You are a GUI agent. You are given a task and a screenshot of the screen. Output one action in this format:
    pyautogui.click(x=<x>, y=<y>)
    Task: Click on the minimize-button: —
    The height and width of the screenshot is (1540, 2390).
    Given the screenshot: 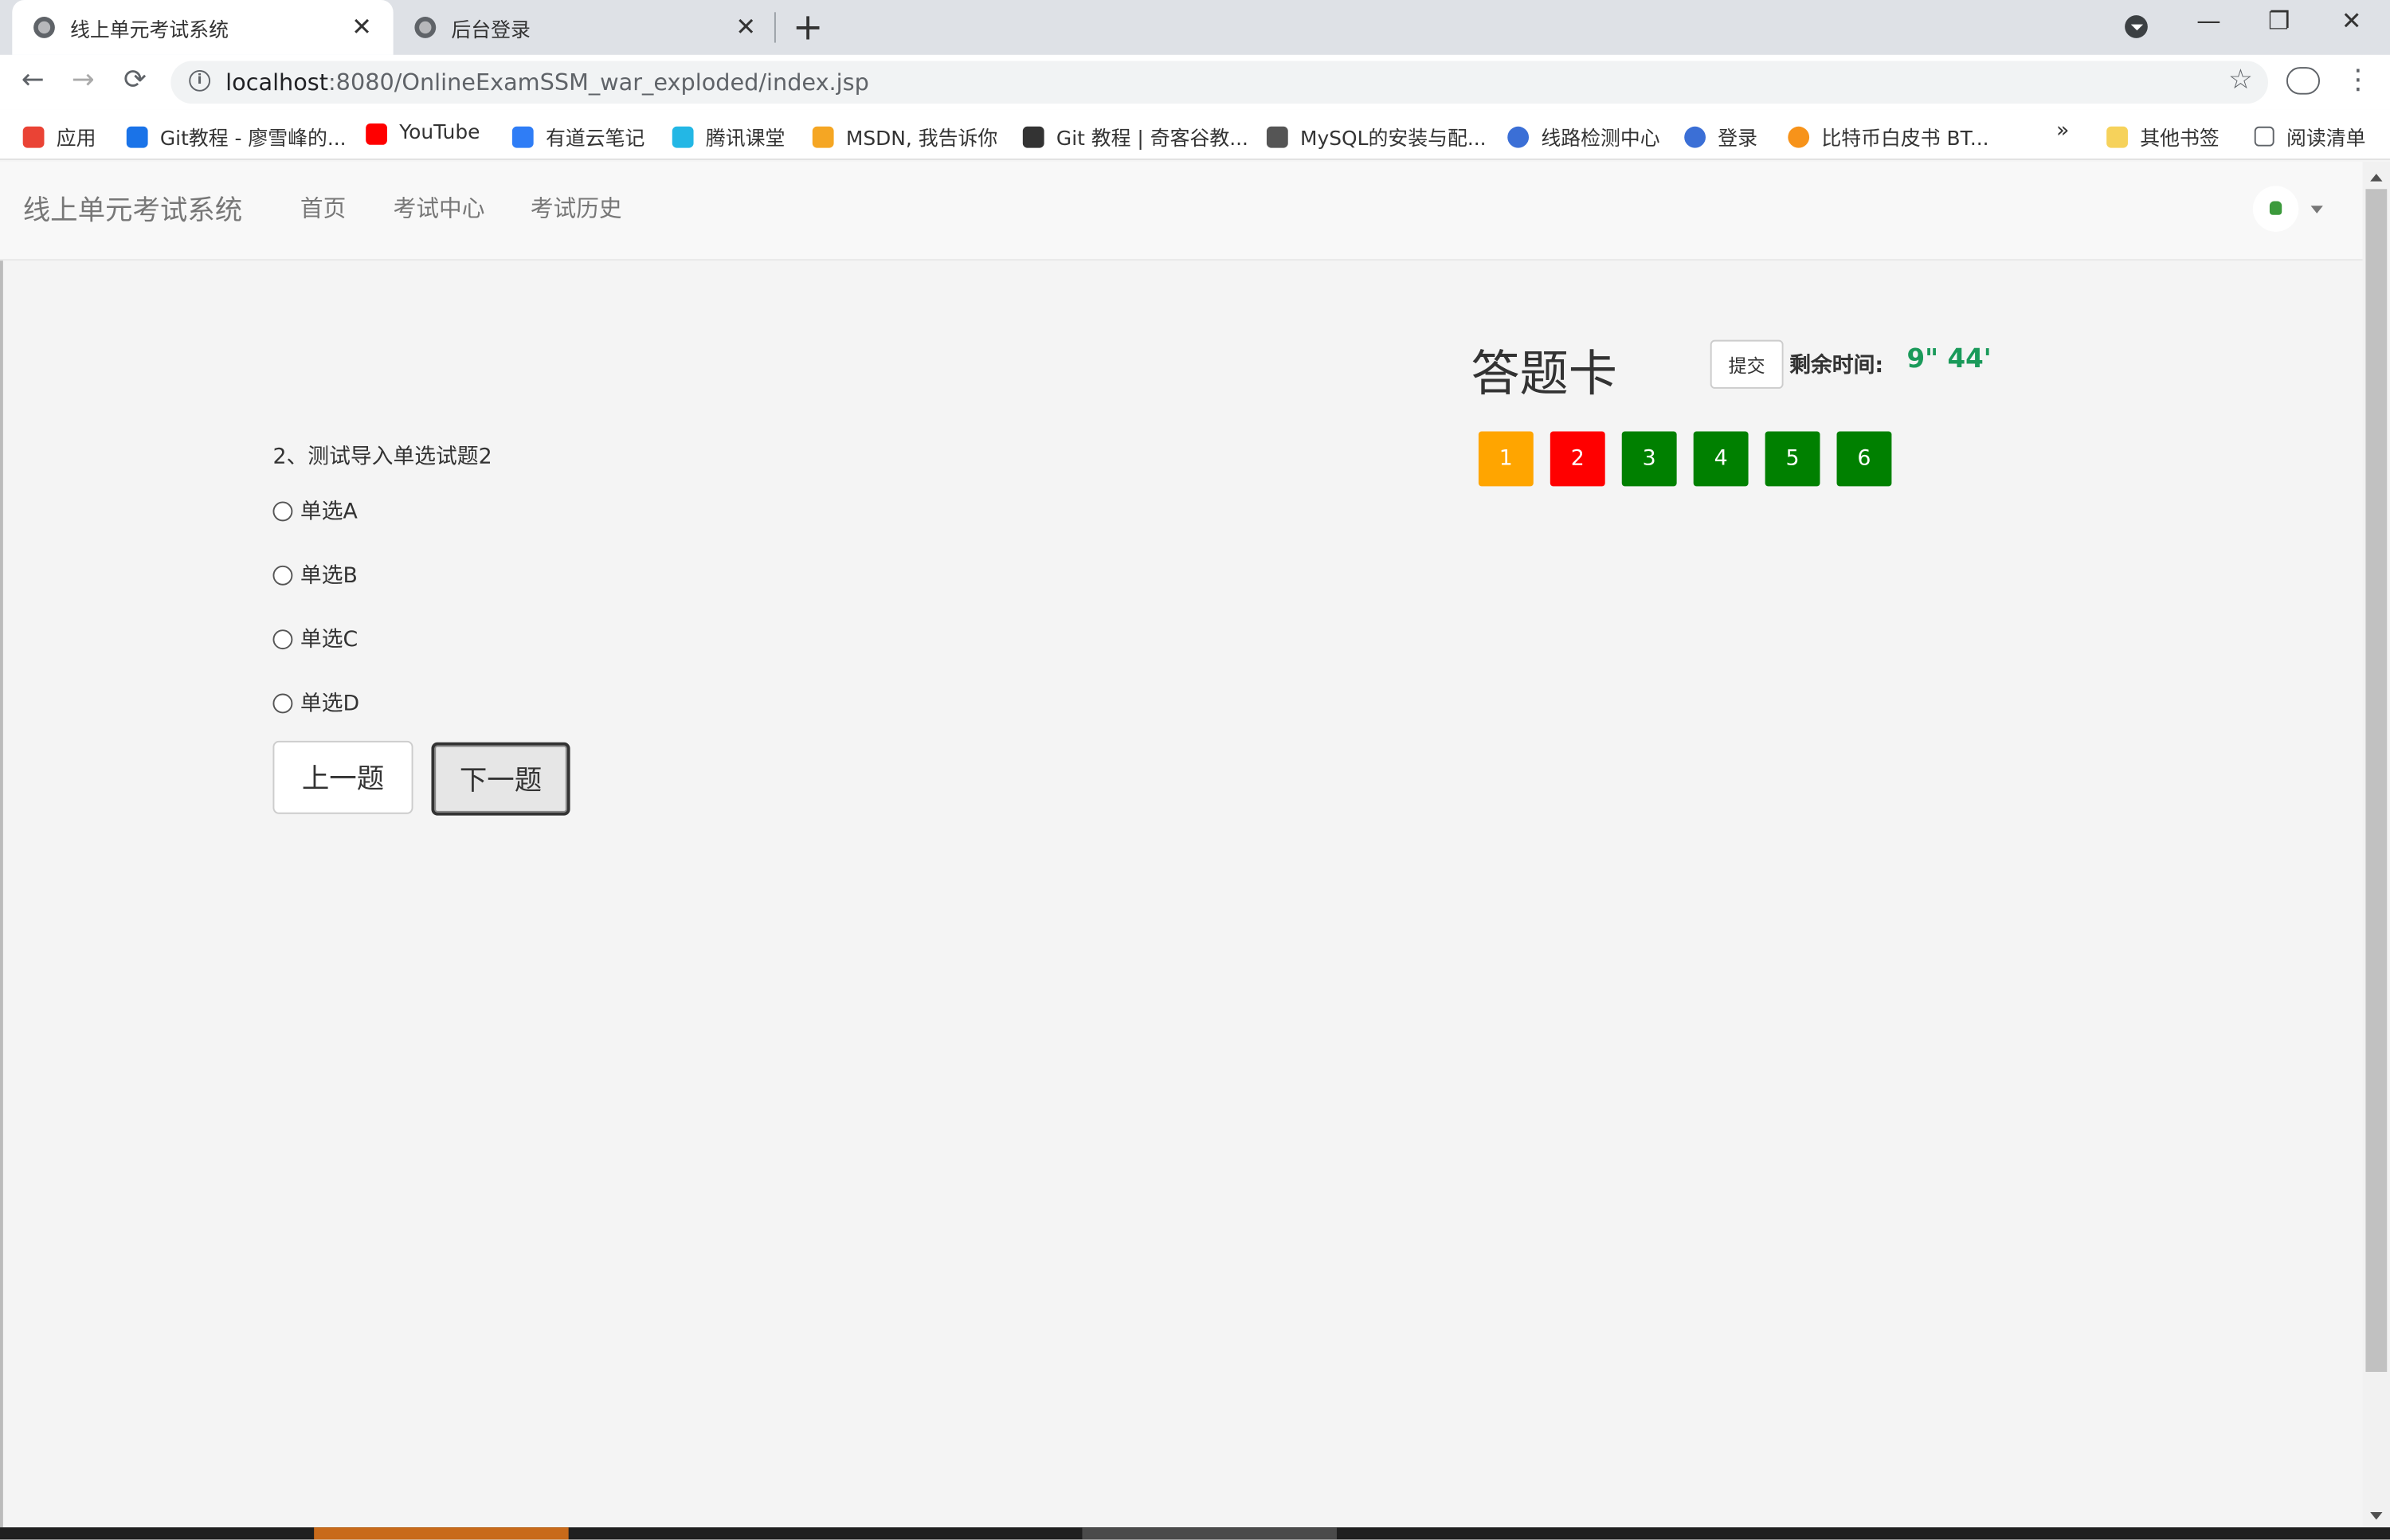 What is the action you would take?
    pyautogui.click(x=2208, y=20)
    